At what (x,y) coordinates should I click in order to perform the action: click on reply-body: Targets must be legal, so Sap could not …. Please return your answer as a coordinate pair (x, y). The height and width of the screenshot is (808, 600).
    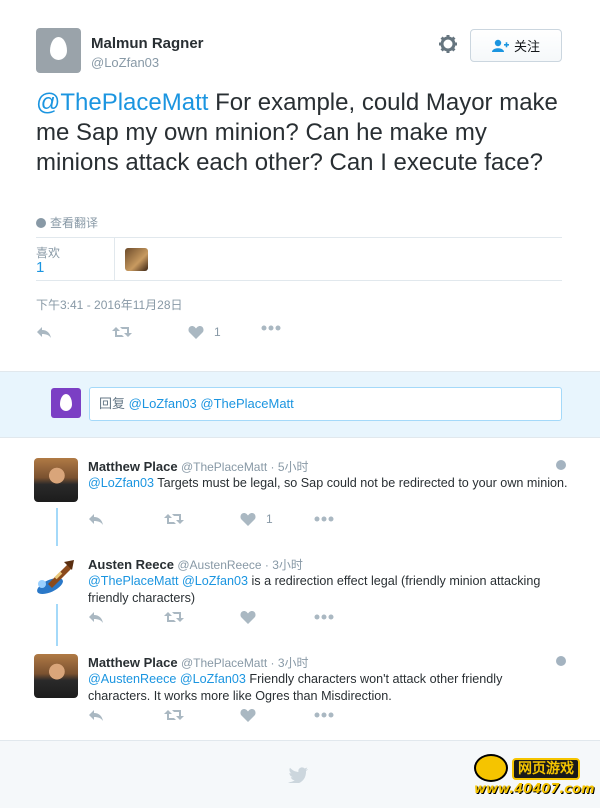
    Looking at the image, I should click on (361, 483).